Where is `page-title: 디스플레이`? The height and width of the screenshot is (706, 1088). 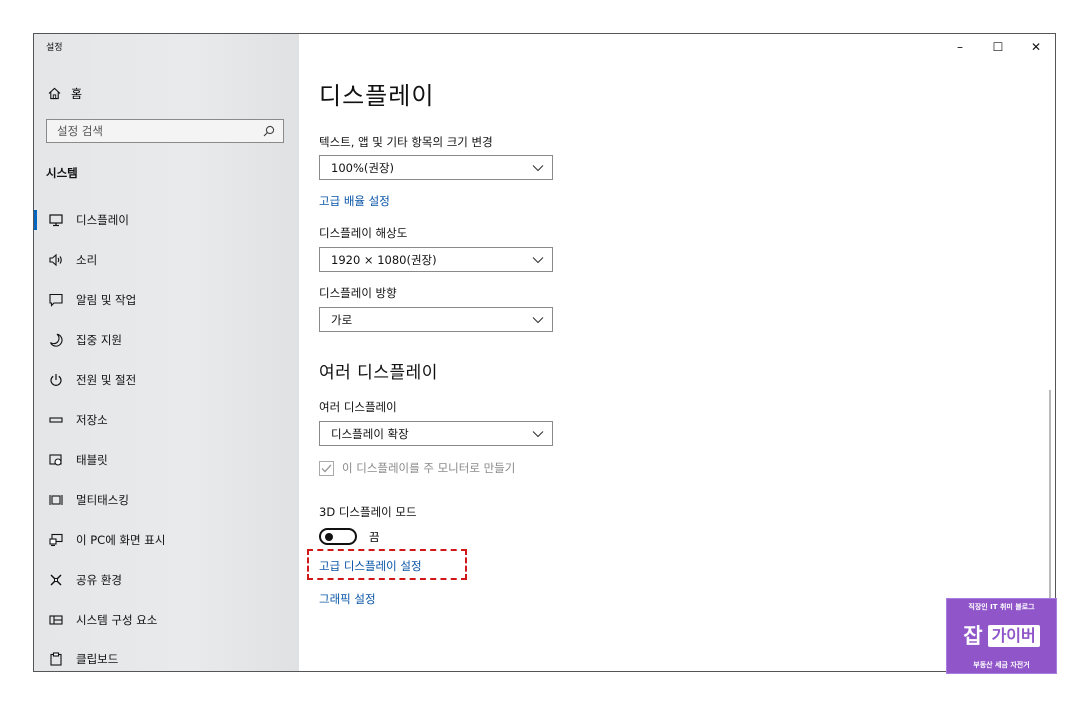 page-title: 디스플레이 is located at coordinates (377, 96).